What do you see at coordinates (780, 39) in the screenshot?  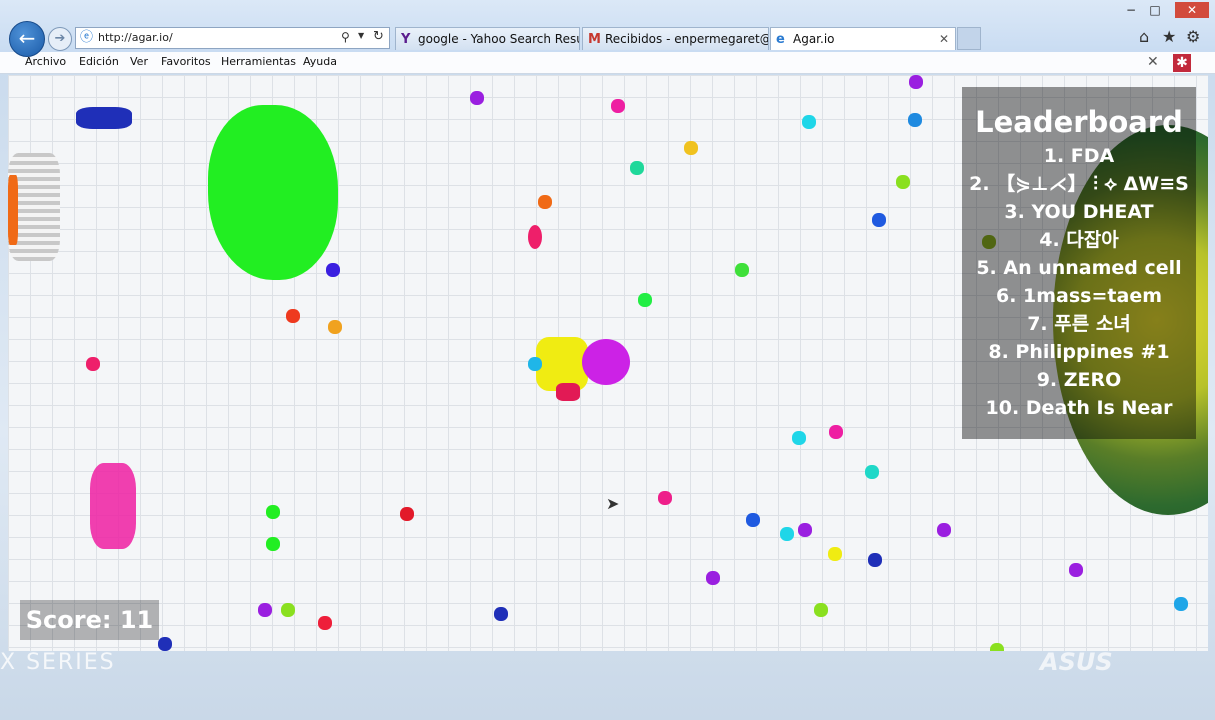 I see `ie-page-icon: e` at bounding box center [780, 39].